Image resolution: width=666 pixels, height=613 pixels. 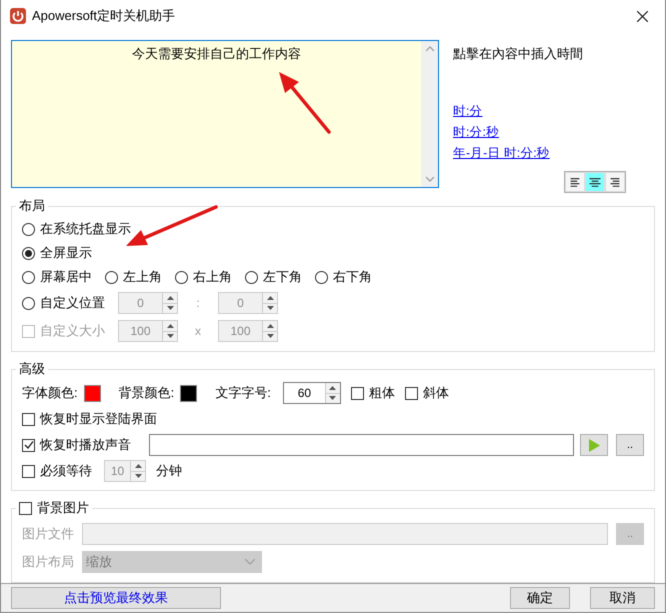 I want to click on time-format-link: 年-月-日 时:分:秒, so click(x=501, y=153).